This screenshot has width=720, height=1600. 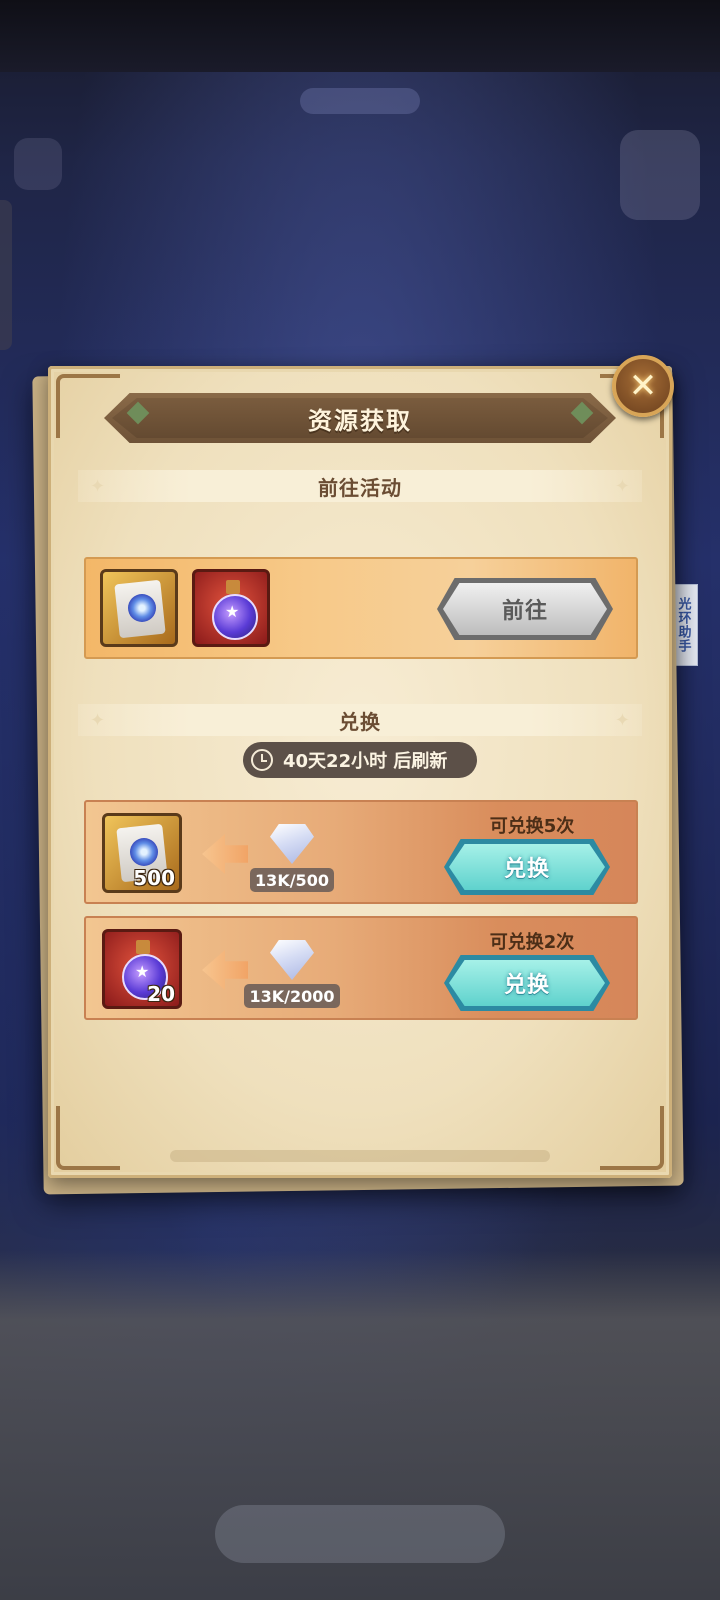 I want to click on potion-icon: ★ 20, so click(x=142, y=969).